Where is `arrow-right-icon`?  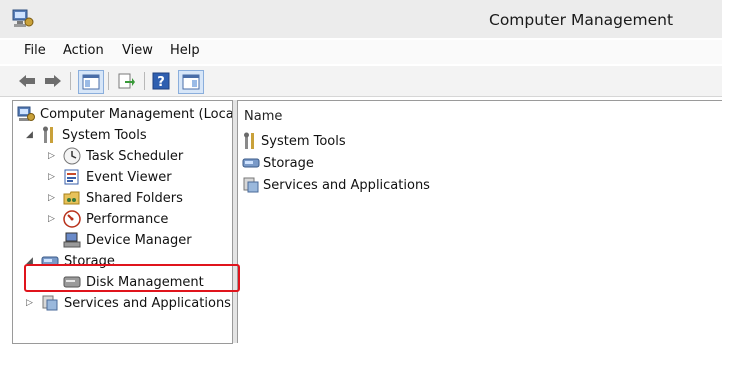
arrow-right-icon is located at coordinates (53, 81).